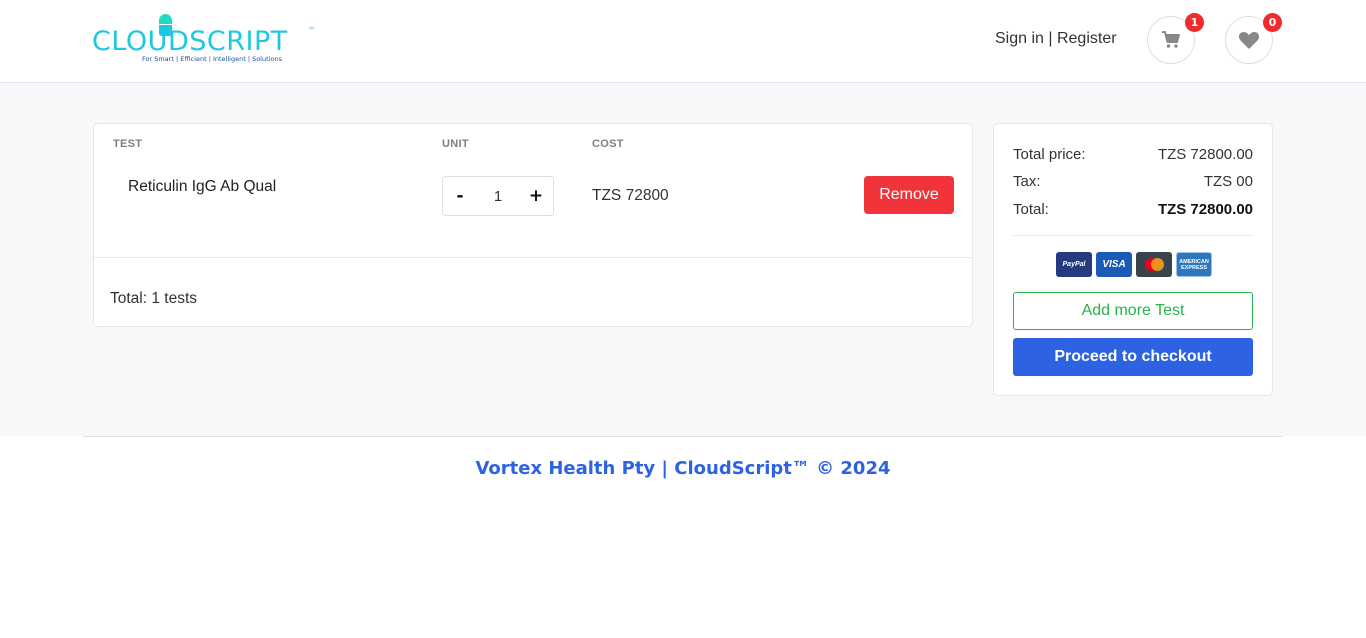 Image resolution: width=1366 pixels, height=638 pixels. Describe the element at coordinates (1027, 181) in the screenshot. I see `tax-label: Tax:` at that location.